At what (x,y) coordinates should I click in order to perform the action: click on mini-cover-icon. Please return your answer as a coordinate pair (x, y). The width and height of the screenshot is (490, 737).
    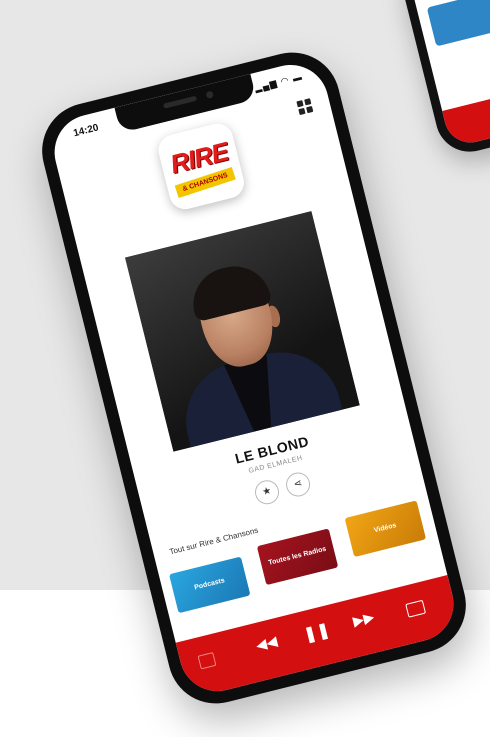
    Looking at the image, I should click on (207, 661).